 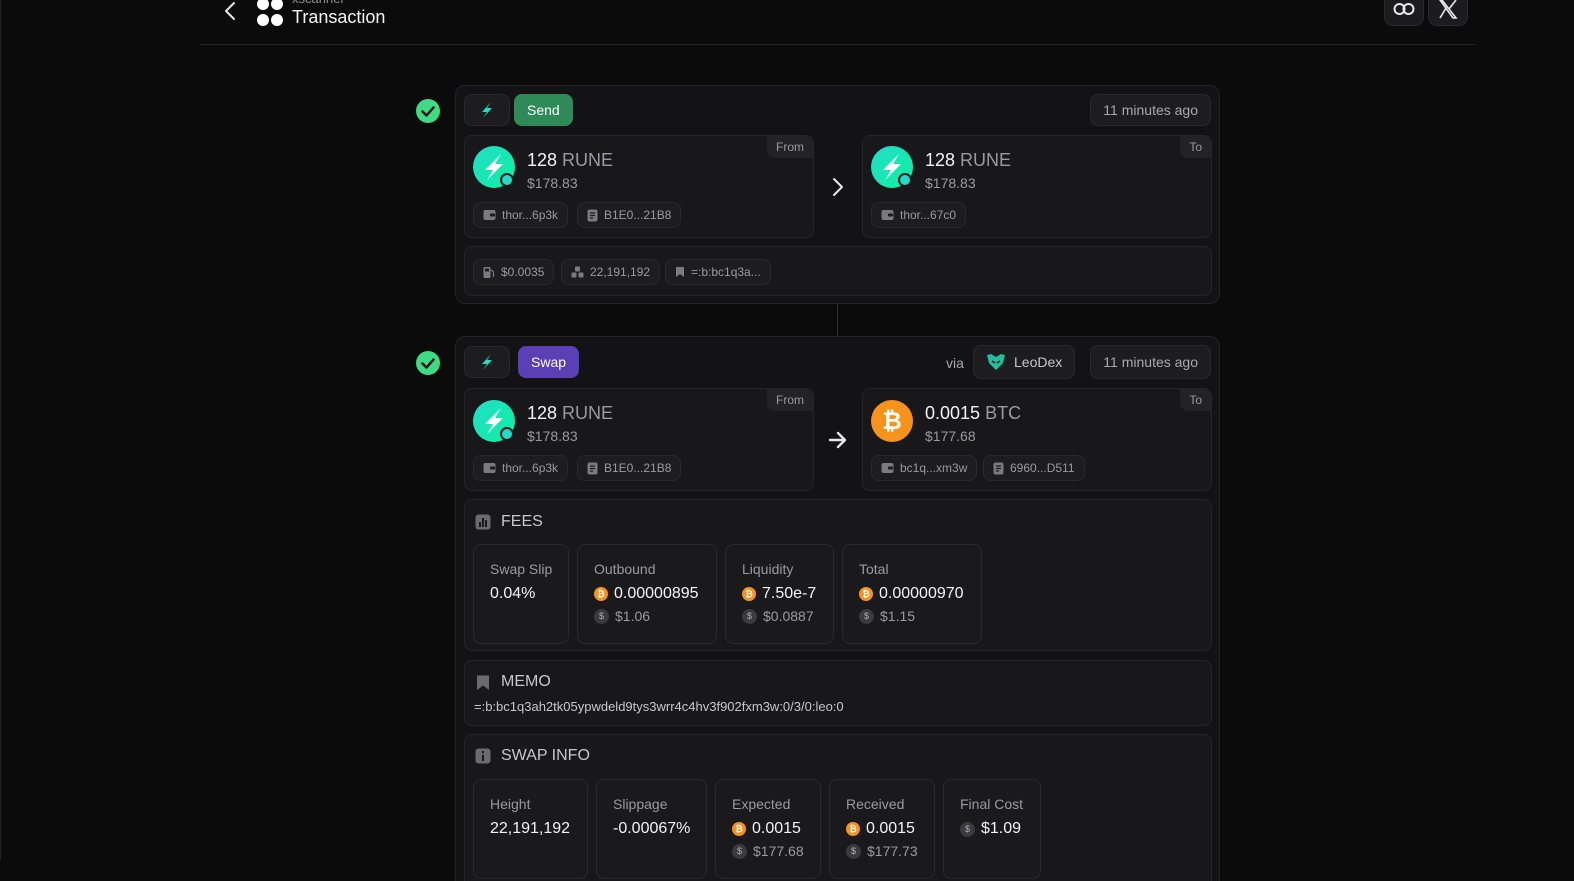 What do you see at coordinates (532, 756) in the screenshot?
I see `swap-info-heading: SWAP INFO` at bounding box center [532, 756].